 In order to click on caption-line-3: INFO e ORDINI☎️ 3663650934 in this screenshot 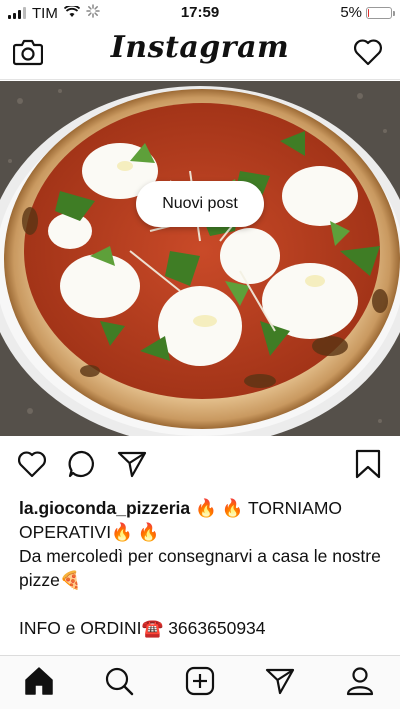, I will do `click(204, 628)`.